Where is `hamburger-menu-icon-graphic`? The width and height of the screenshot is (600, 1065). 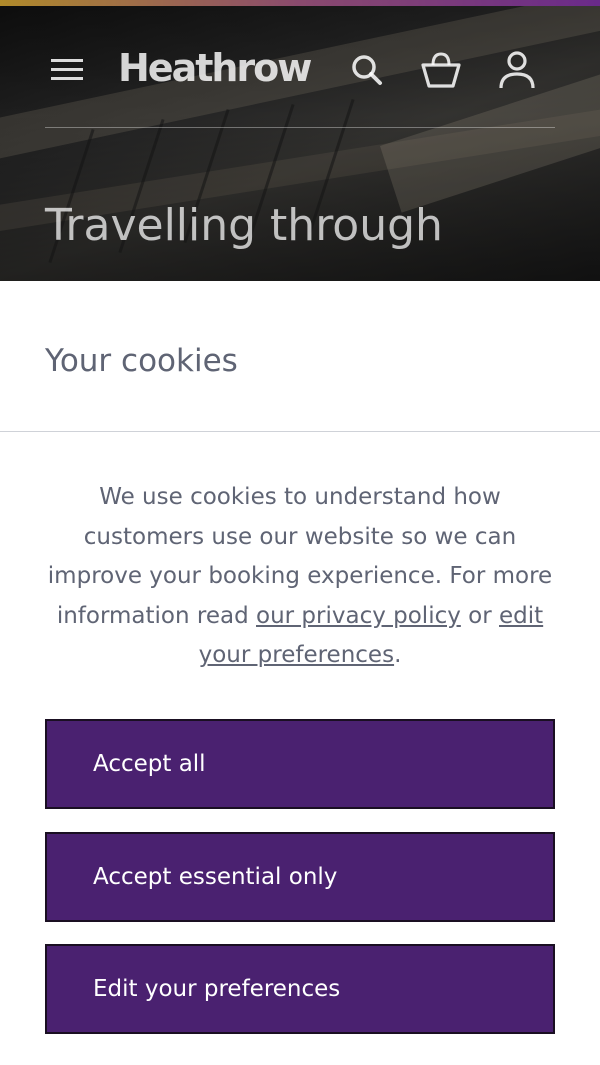 hamburger-menu-icon-graphic is located at coordinates (67, 69).